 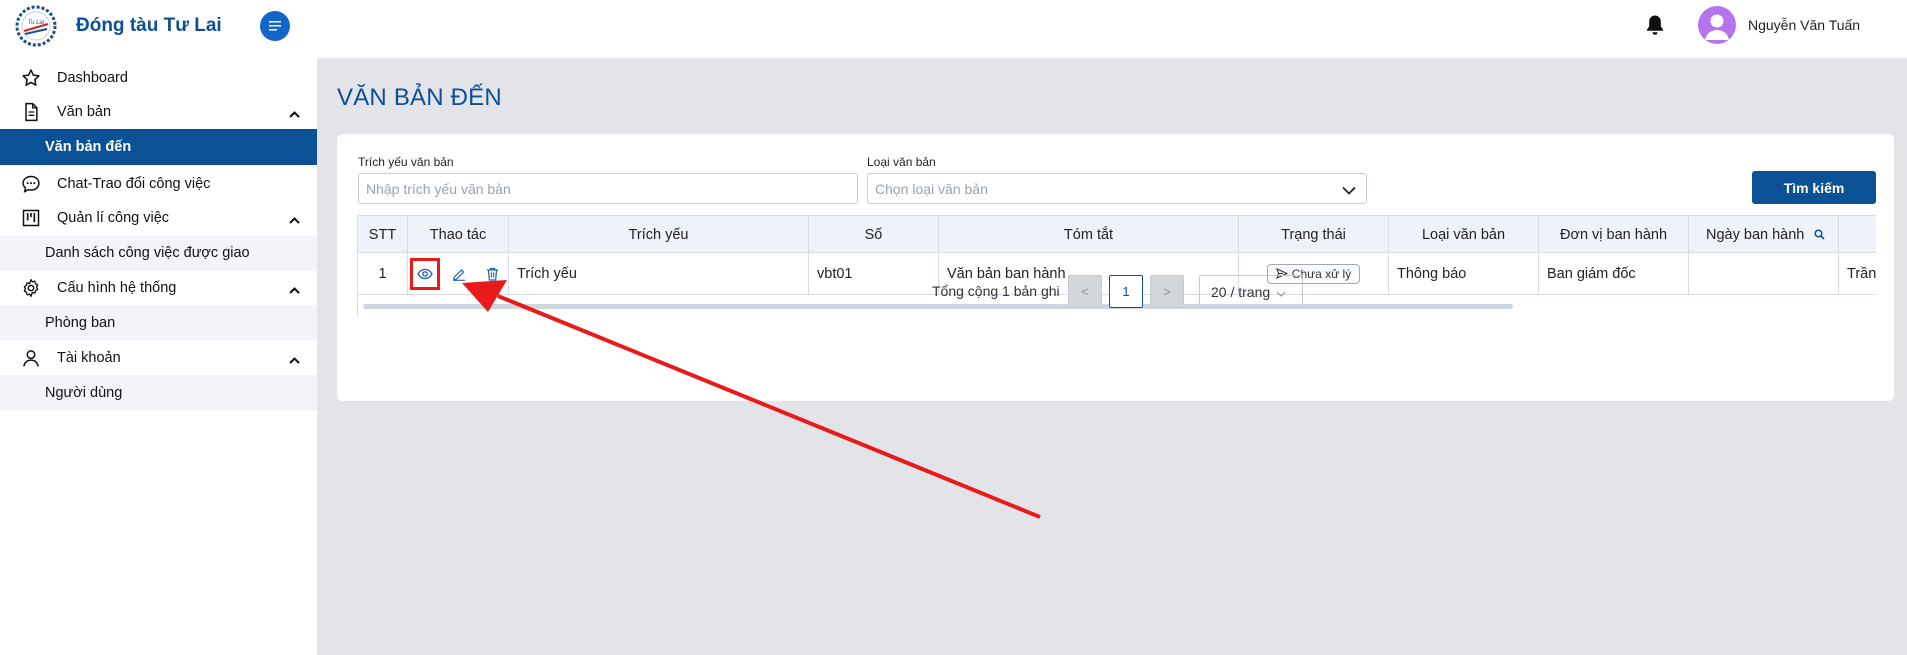 I want to click on summary-search-input: Nhập trích yếu văn bản, so click(x=608, y=188).